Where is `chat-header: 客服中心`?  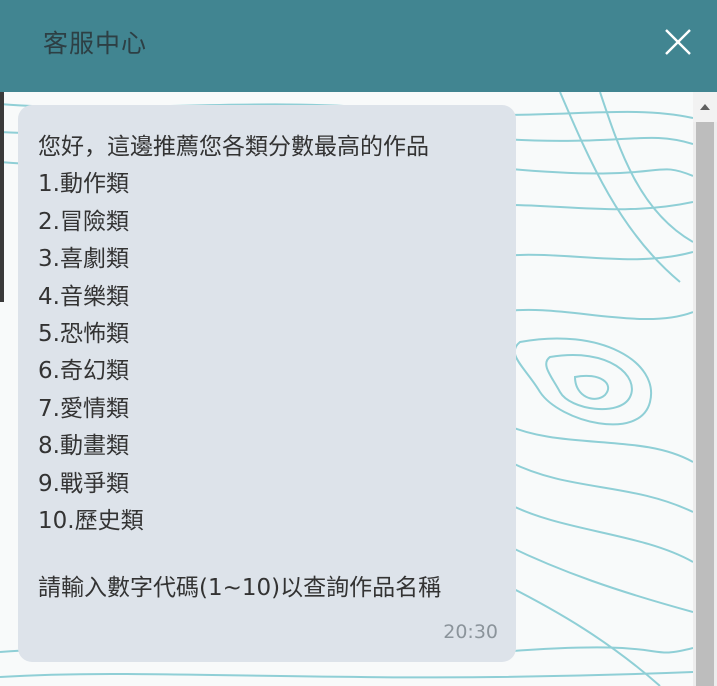
chat-header: 客服中心 is located at coordinates (358, 46).